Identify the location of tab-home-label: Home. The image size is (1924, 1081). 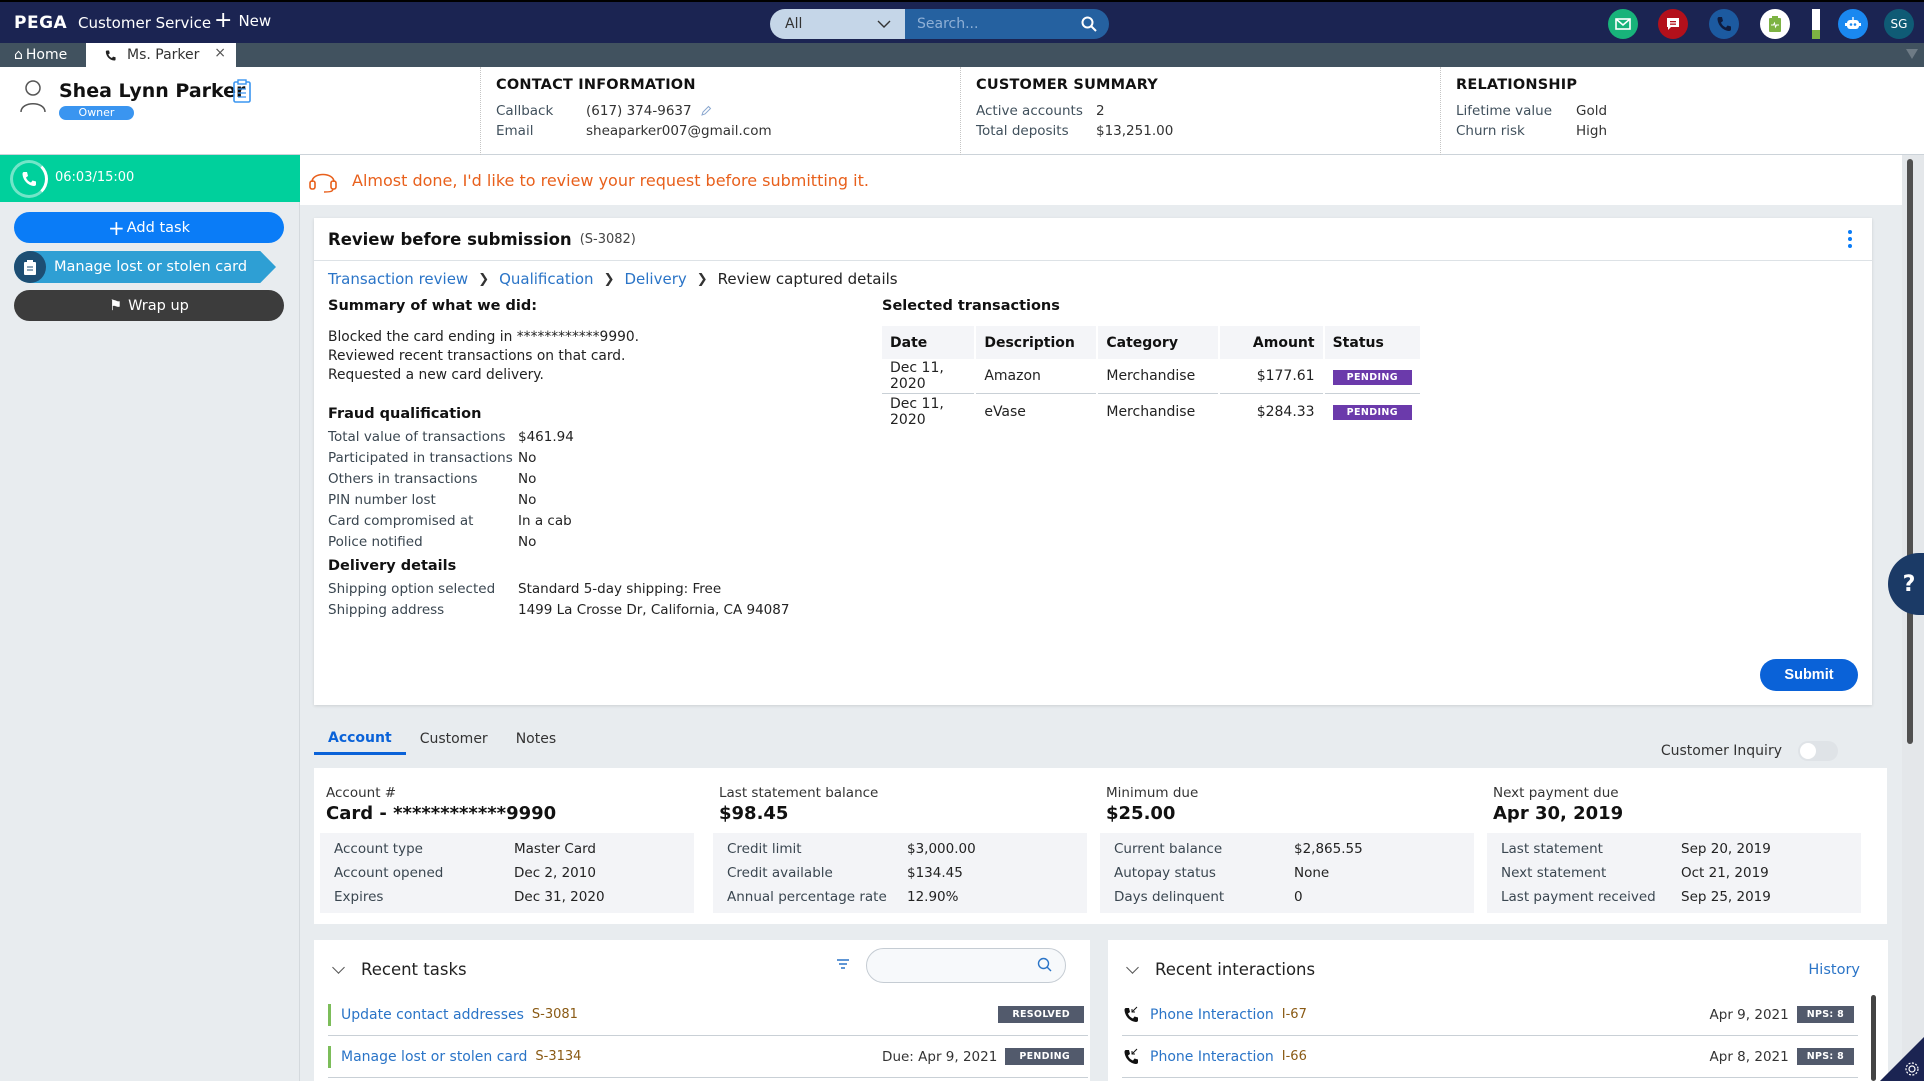
(46, 55).